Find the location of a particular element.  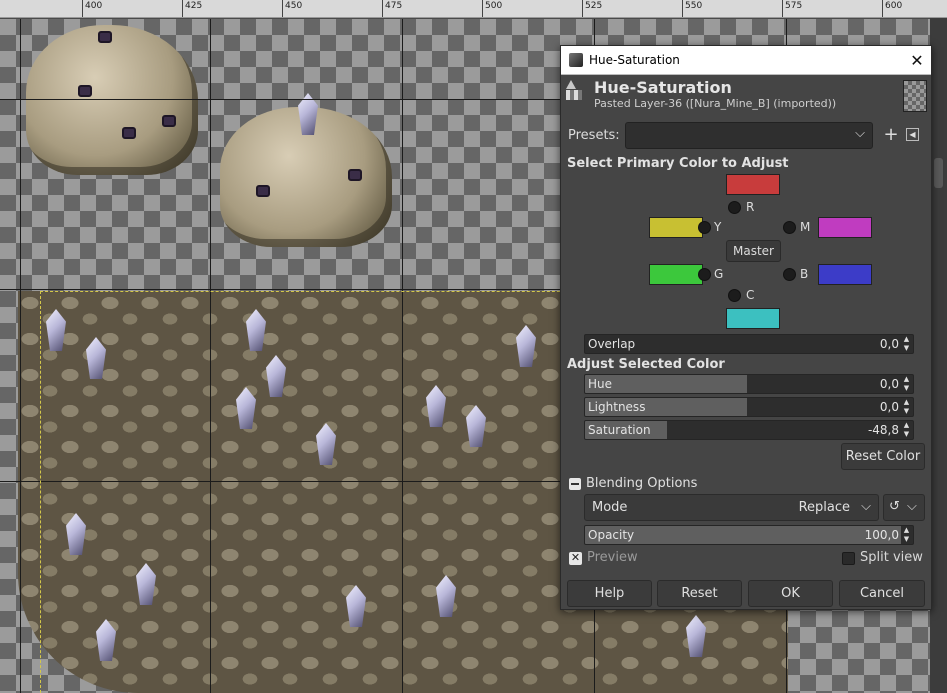

split-view-checkbox is located at coordinates (848, 558).